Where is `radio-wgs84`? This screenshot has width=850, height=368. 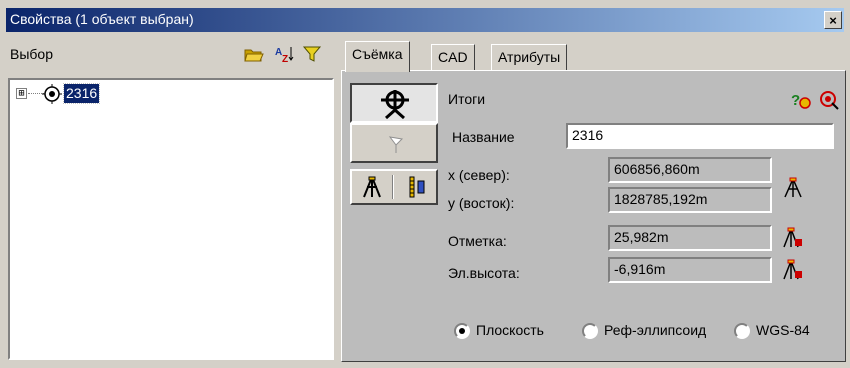
radio-wgs84 is located at coordinates (742, 331).